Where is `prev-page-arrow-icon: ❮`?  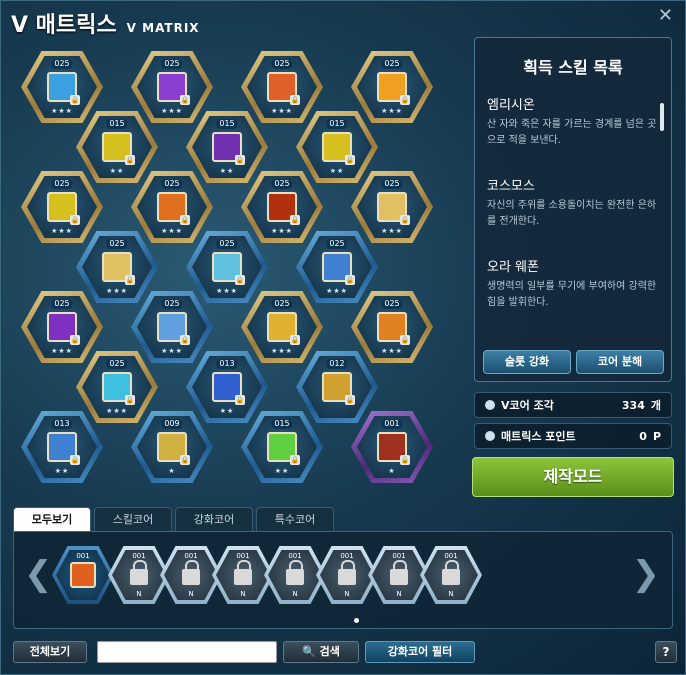 prev-page-arrow-icon: ❮ is located at coordinates (38, 574).